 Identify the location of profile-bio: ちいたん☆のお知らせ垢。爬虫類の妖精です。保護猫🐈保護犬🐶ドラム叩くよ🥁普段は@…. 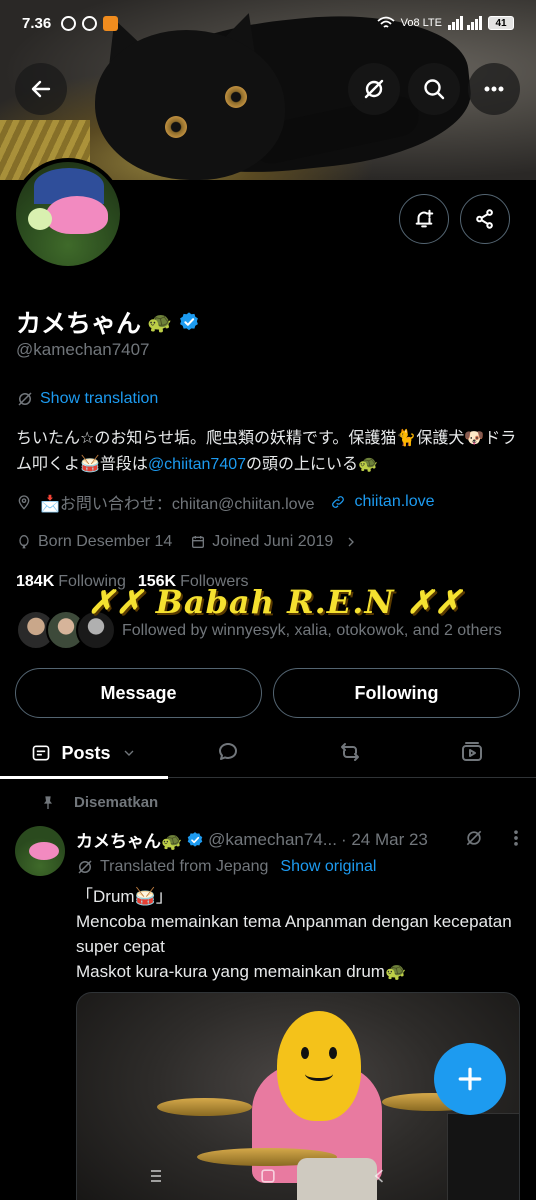
(271, 452).